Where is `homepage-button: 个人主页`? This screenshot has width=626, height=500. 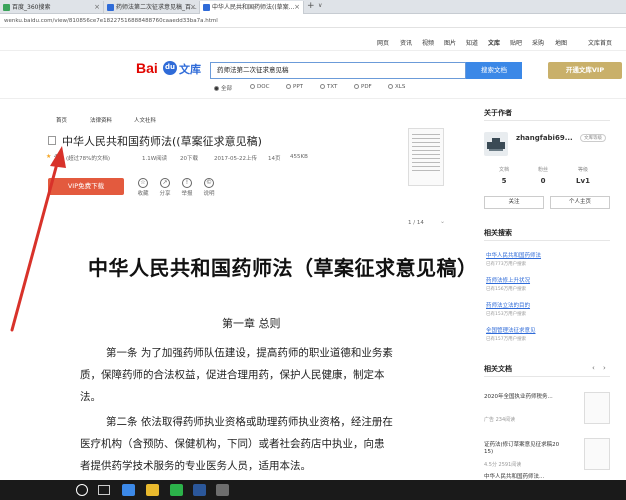 homepage-button: 个人主页 is located at coordinates (580, 202).